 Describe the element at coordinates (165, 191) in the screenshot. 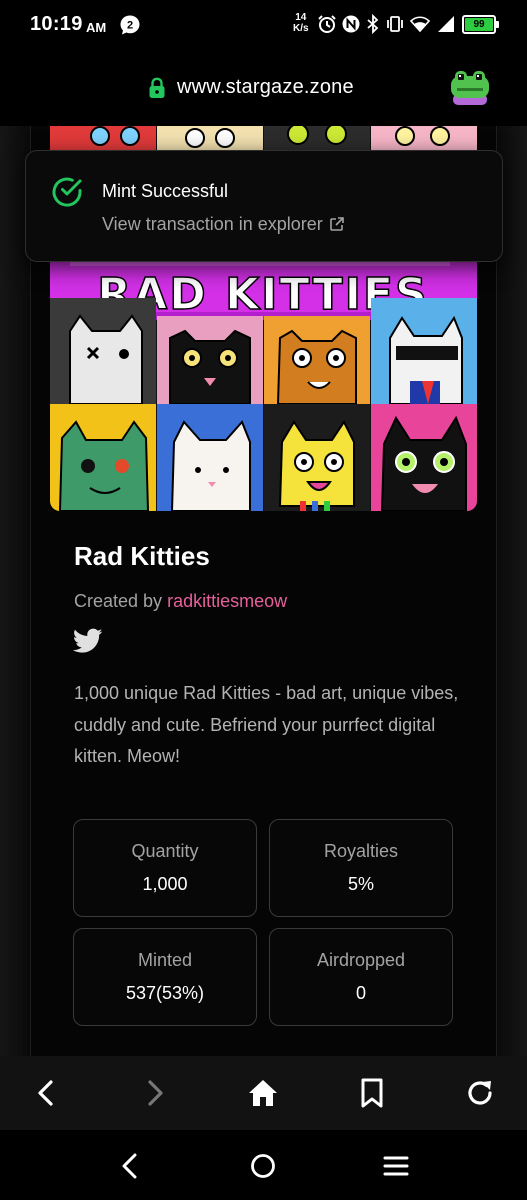

I see `toast-title: Mint Successful` at that location.